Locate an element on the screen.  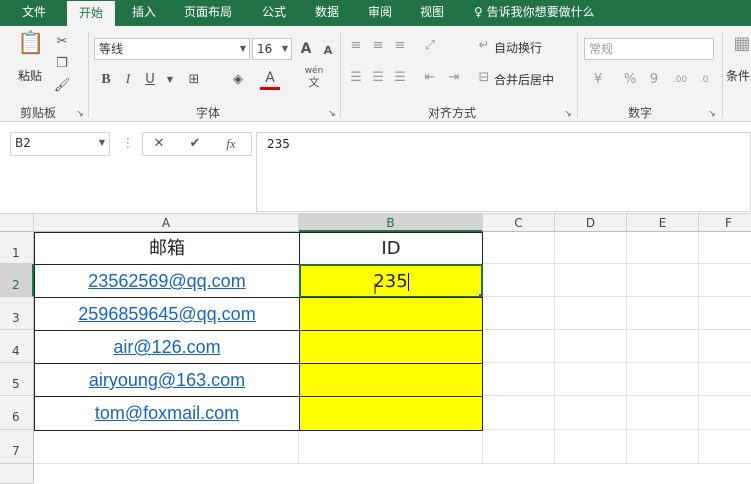
row-header-1: 1 is located at coordinates (17, 248).